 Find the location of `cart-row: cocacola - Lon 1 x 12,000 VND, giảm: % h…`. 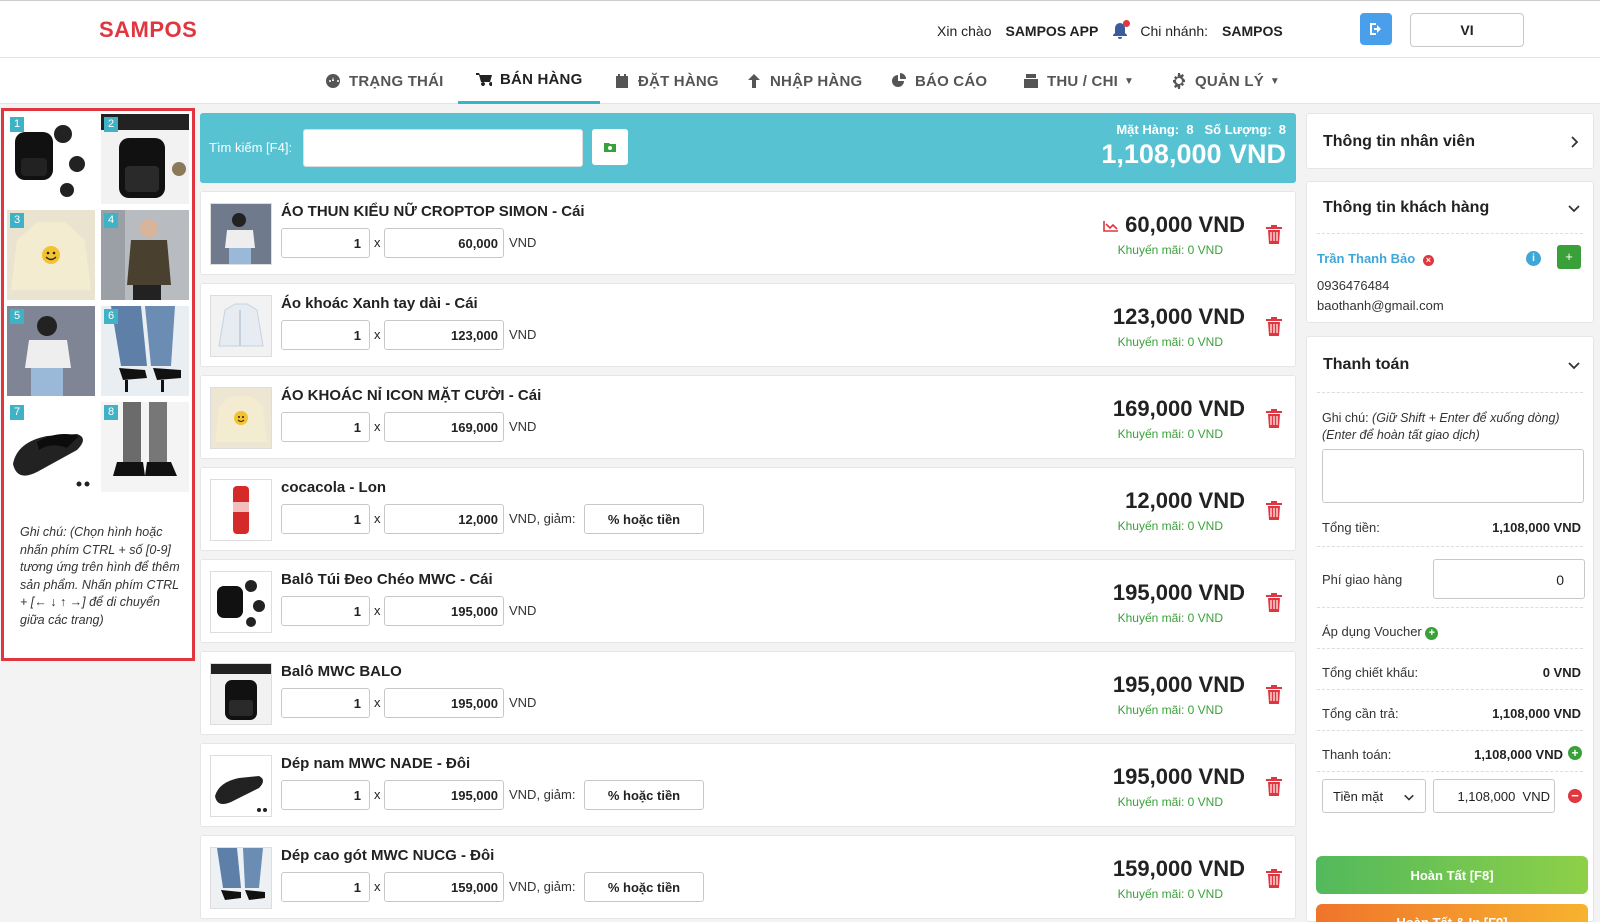

cart-row: cocacola - Lon 1 x 12,000 VND, giảm: % h… is located at coordinates (748, 509).